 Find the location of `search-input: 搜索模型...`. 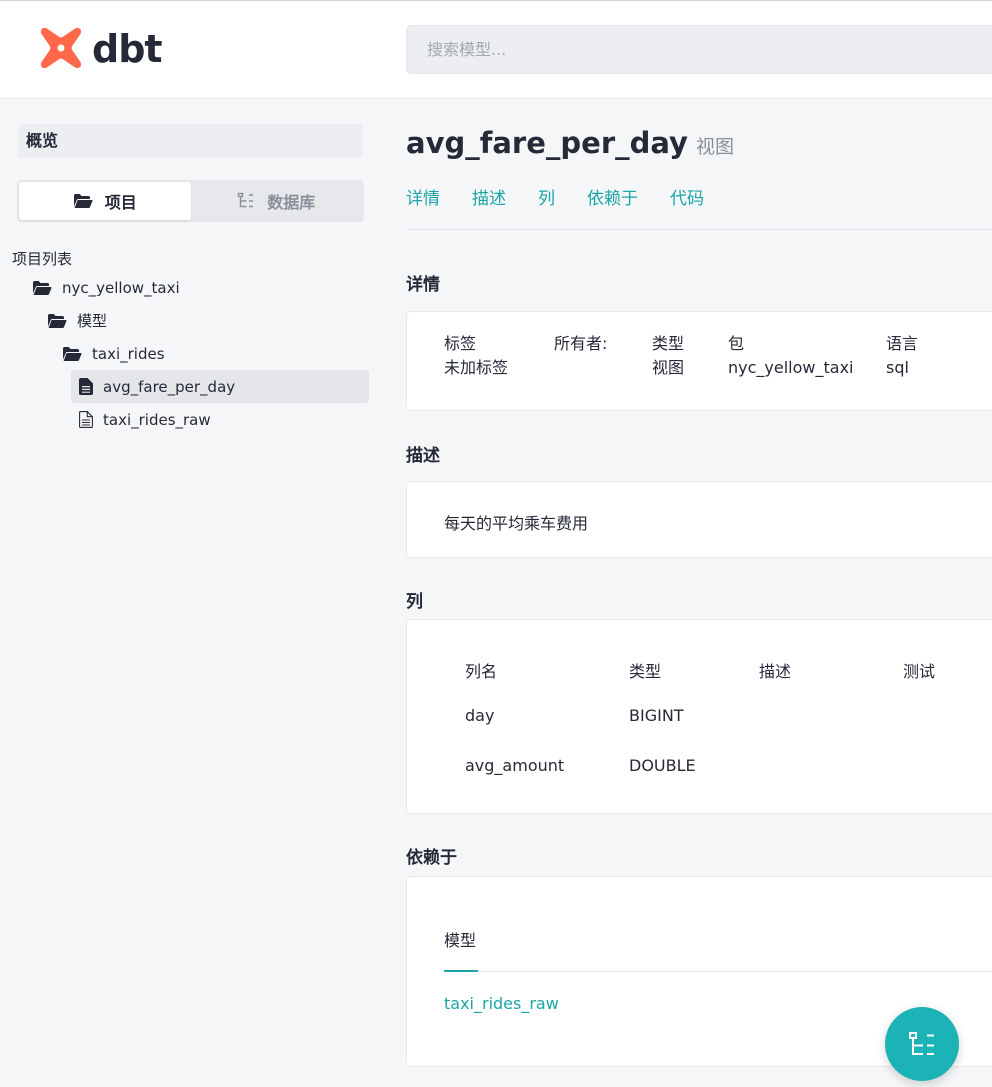

search-input: 搜索模型... is located at coordinates (699, 49).